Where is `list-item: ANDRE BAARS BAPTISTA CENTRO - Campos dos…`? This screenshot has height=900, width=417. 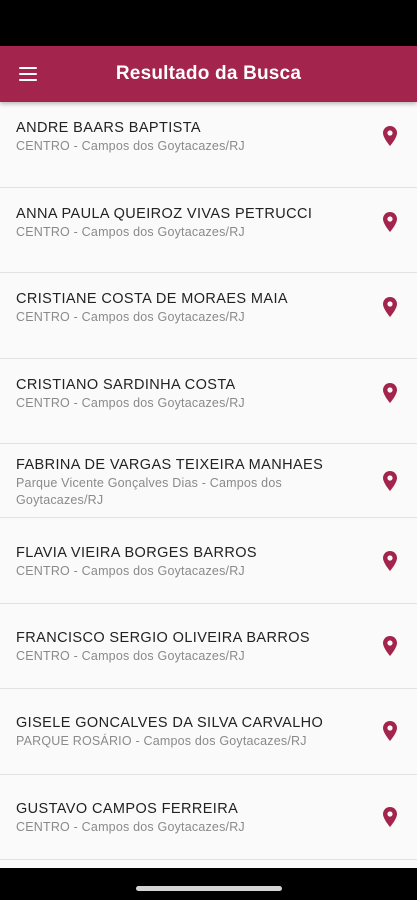 list-item: ANDRE BAARS BAPTISTA CENTRO - Campos dos… is located at coordinates (208, 145).